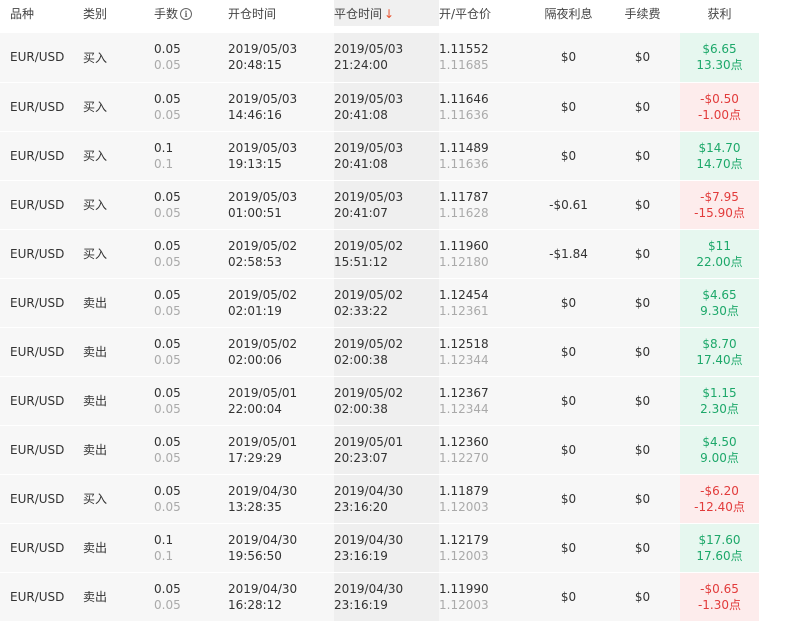  I want to click on header-close-time-label: 平仓时间, so click(358, 14).